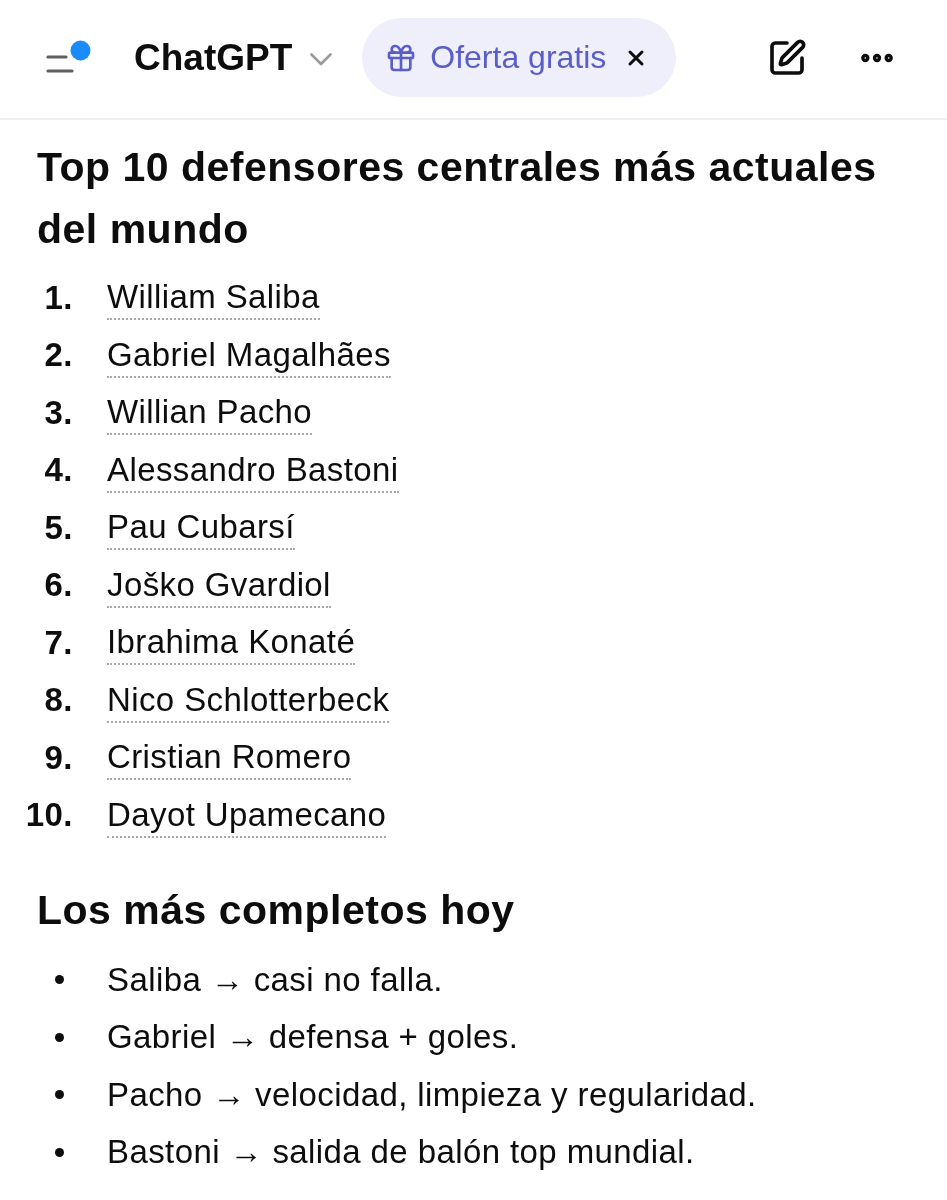 The width and height of the screenshot is (947, 1200). I want to click on offer-label: Oferta gratis, so click(518, 57).